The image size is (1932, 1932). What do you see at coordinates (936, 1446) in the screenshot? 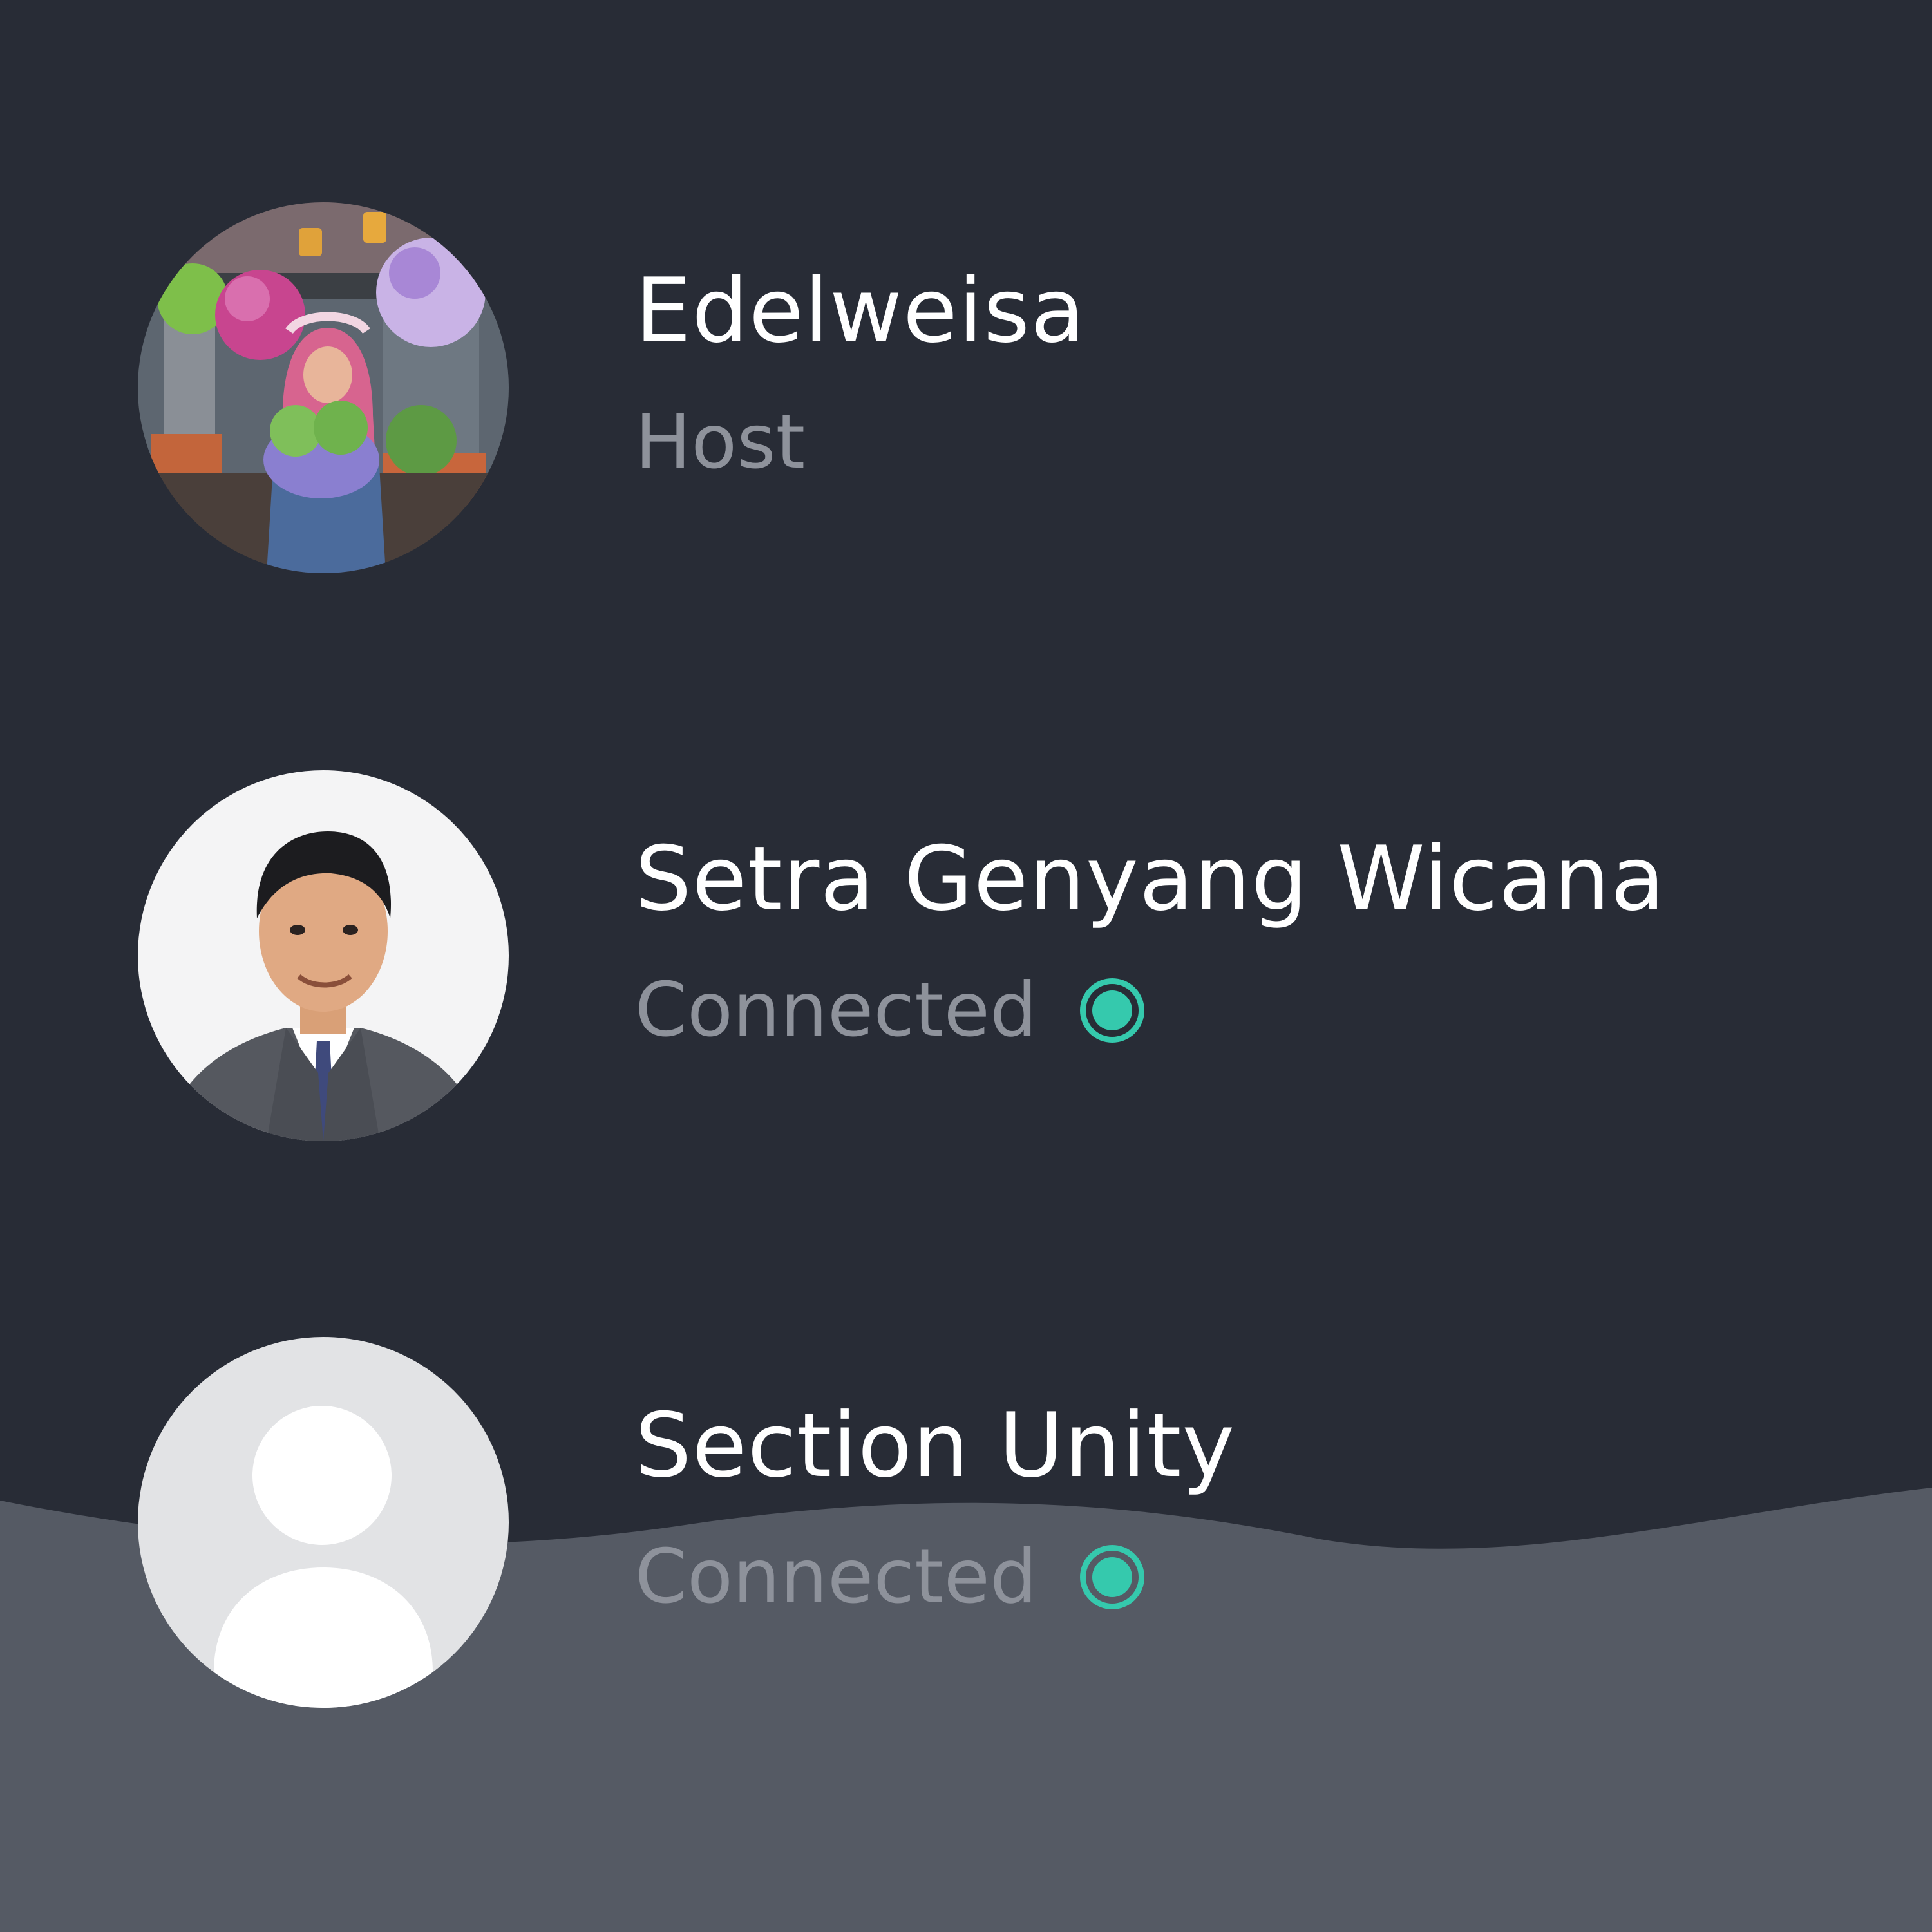
I see `participant-name: Section Unity` at bounding box center [936, 1446].